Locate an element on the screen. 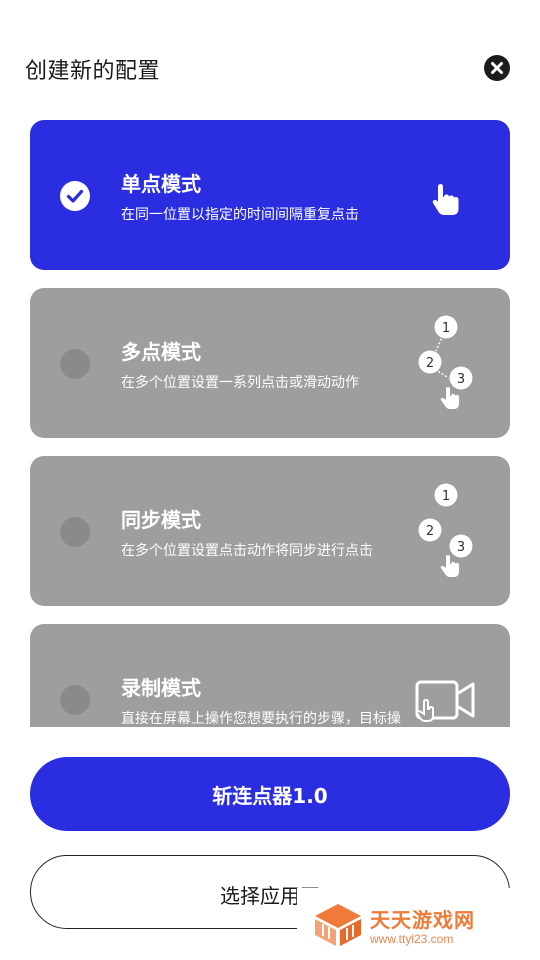  mode-title: 单点模式 is located at coordinates (161, 184).